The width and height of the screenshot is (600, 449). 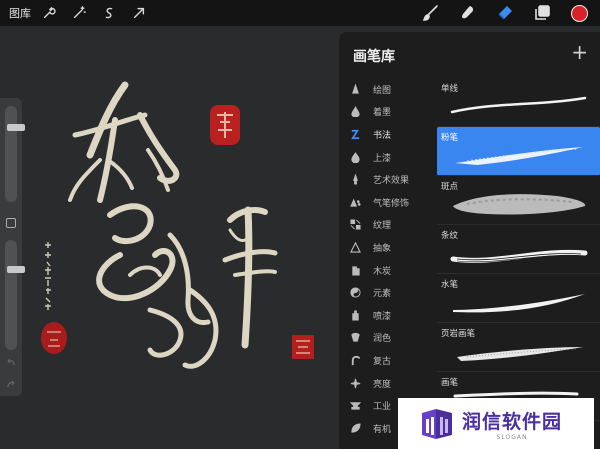 I want to click on category-item: 上漆, so click(x=387, y=157).